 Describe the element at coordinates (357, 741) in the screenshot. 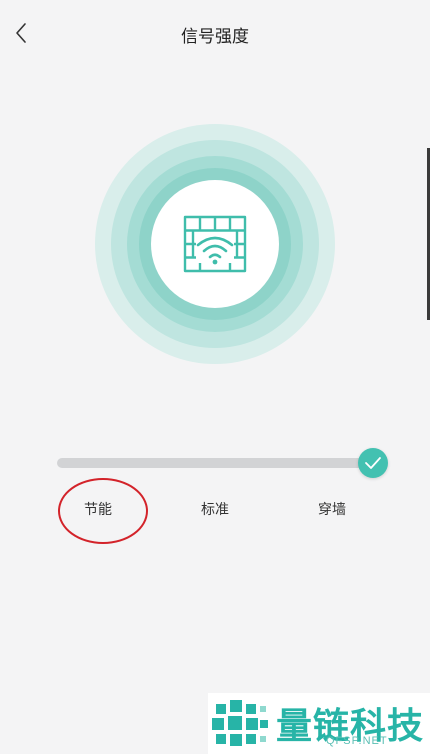

I see `watermark-url: QFSP.NET` at that location.